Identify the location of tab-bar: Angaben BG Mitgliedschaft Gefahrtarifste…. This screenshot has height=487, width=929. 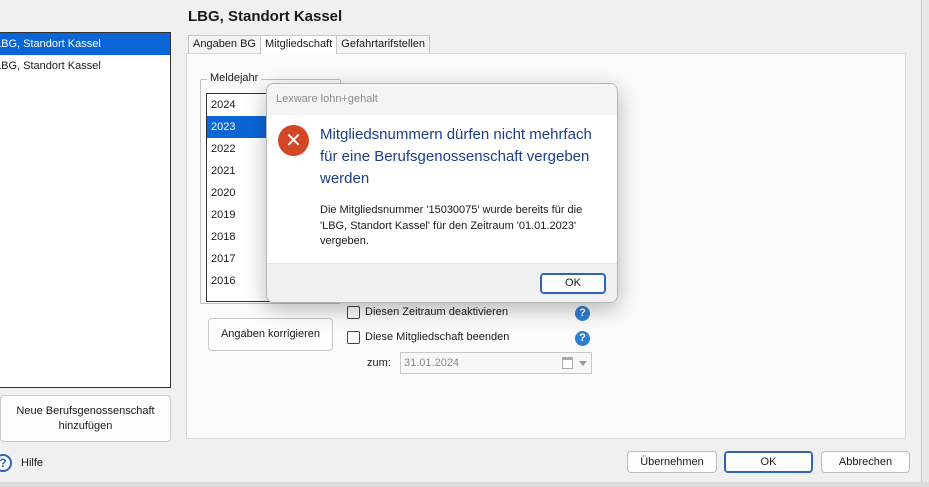
(309, 44).